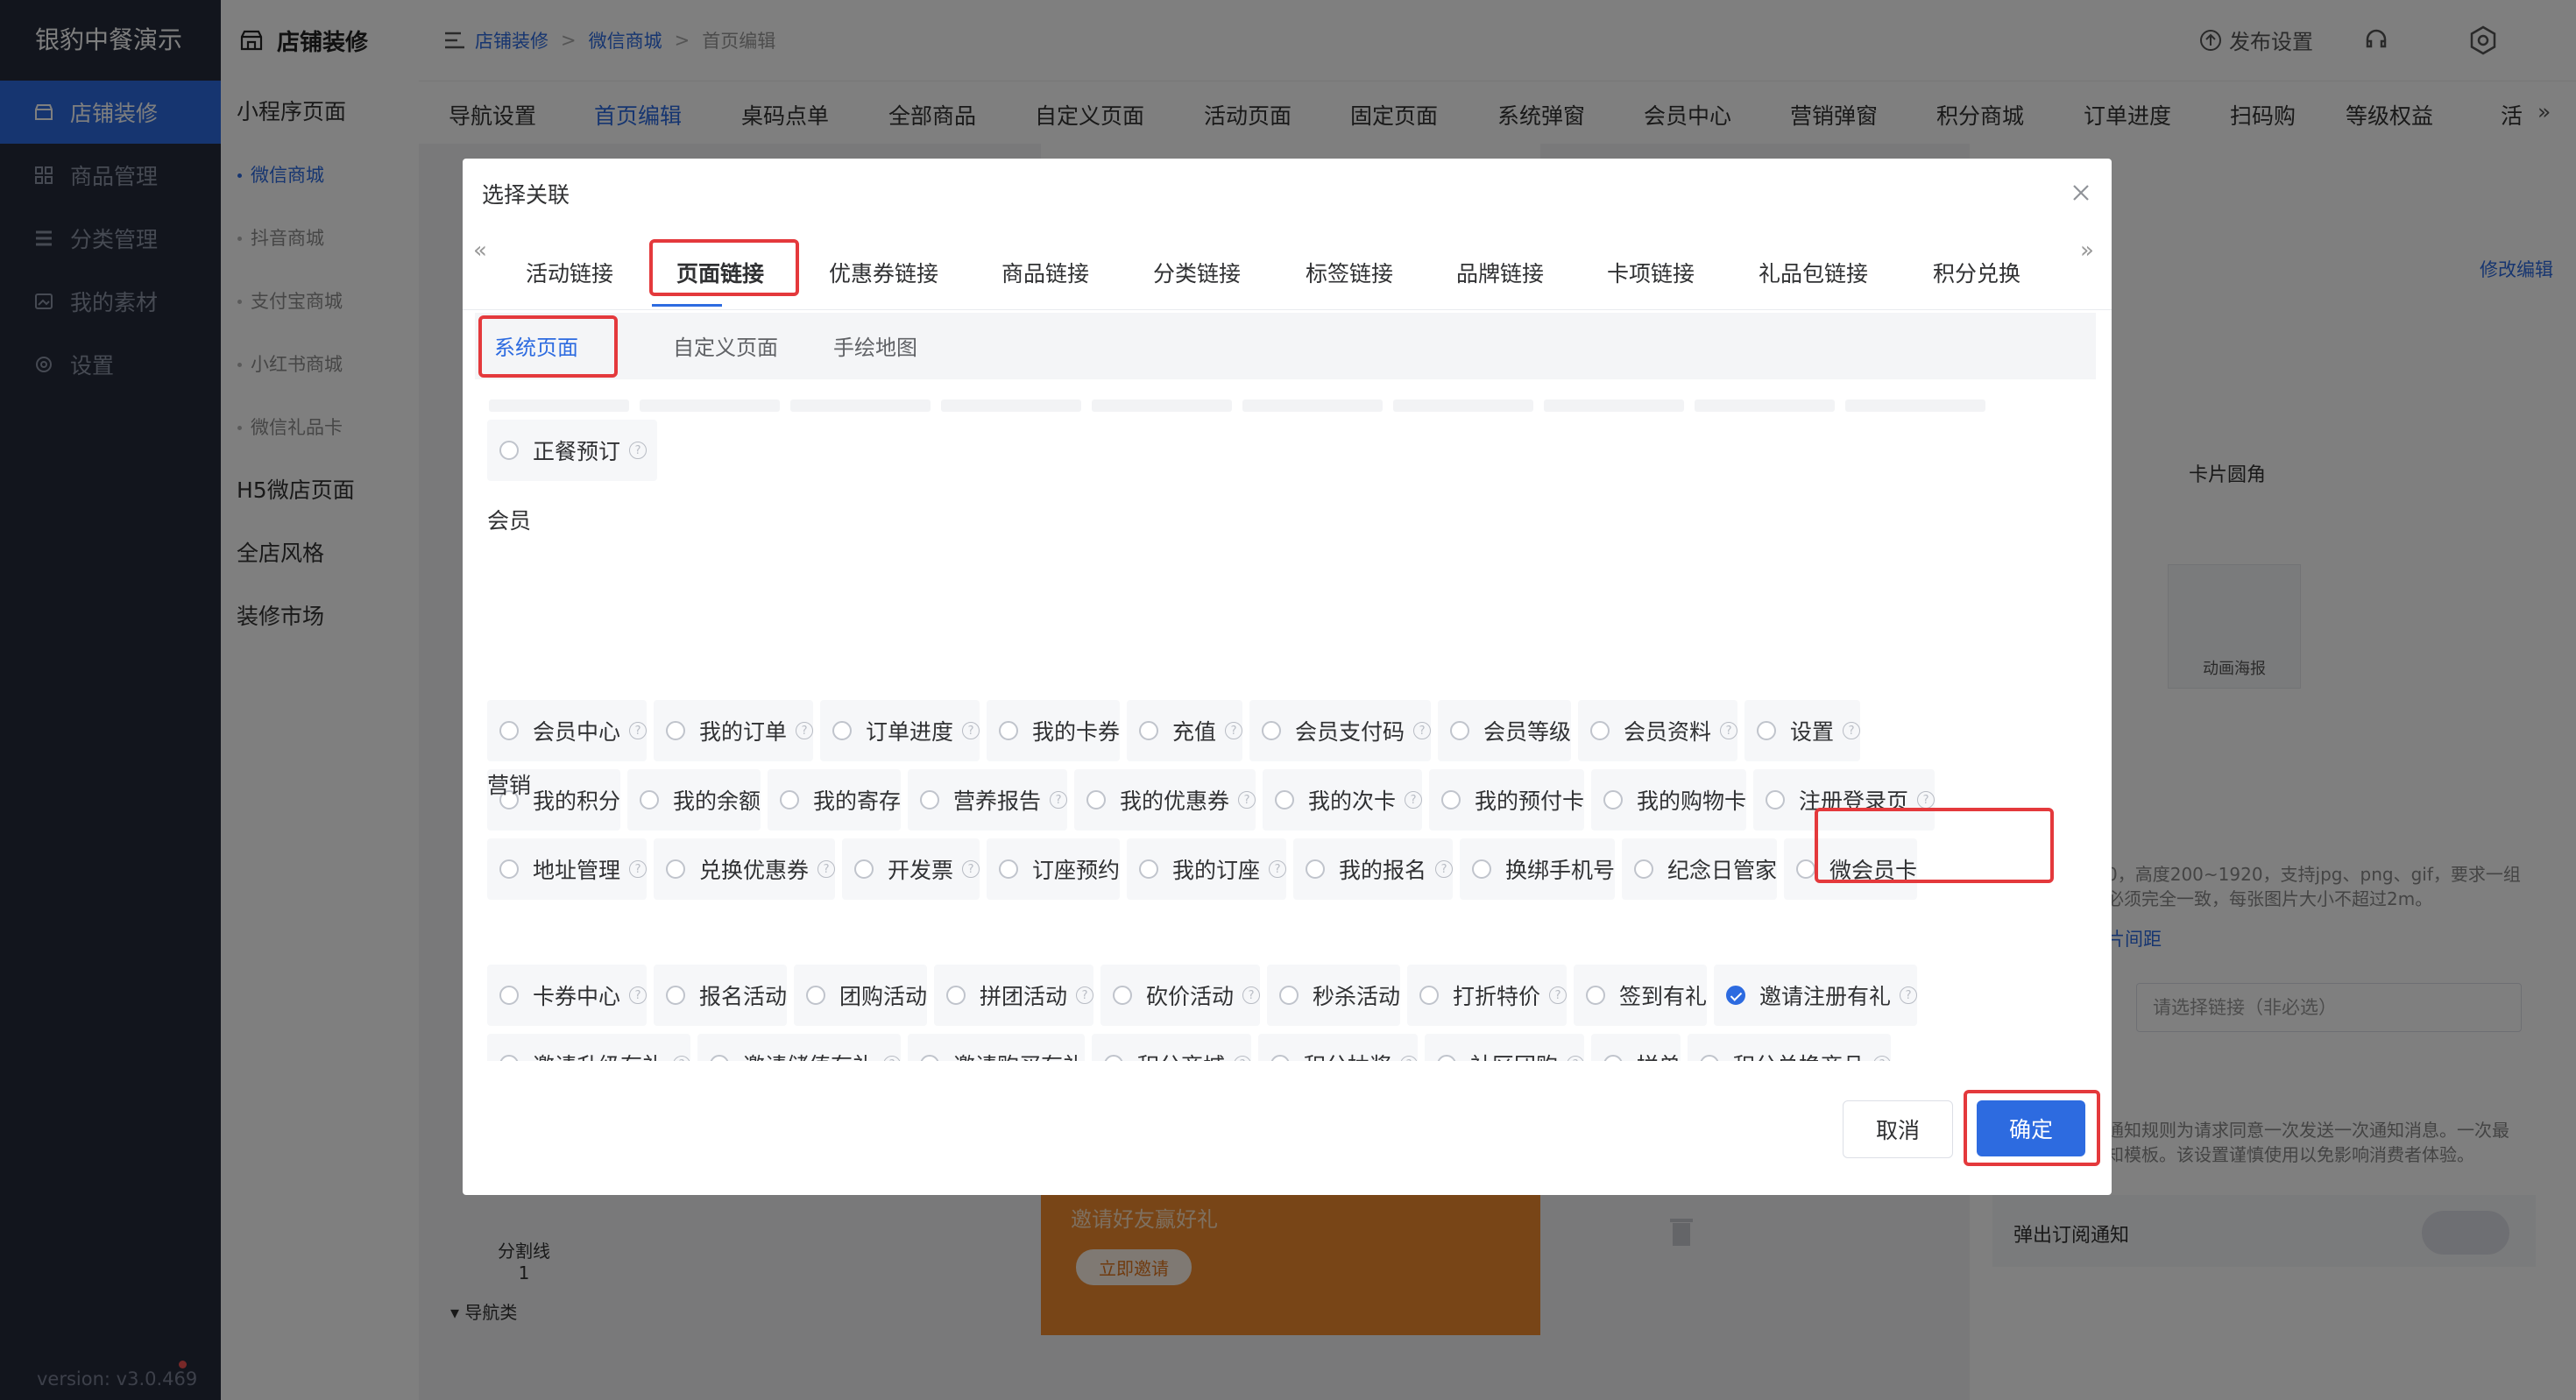 The image size is (2576, 1400). I want to click on option-item: 我的购物卡, so click(1668, 800).